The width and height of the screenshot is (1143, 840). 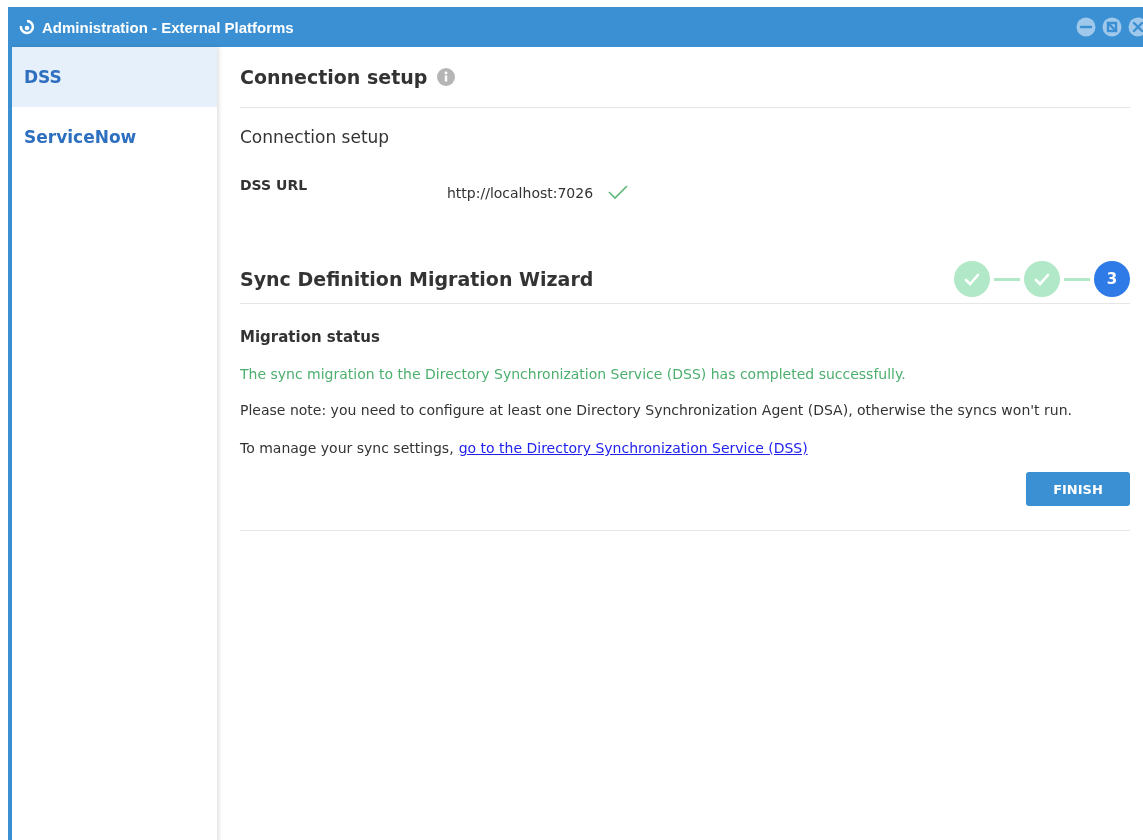 What do you see at coordinates (520, 193) in the screenshot?
I see `url-value: http://localhost:7026` at bounding box center [520, 193].